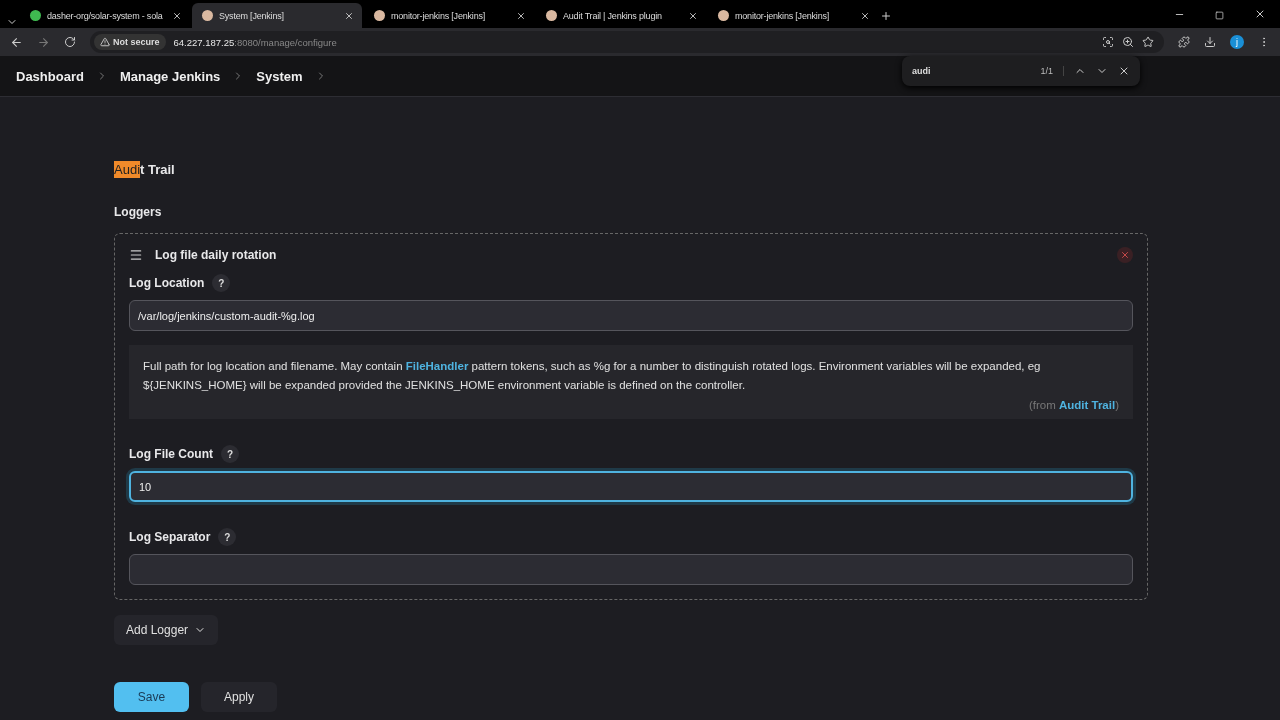 The height and width of the screenshot is (720, 1280). What do you see at coordinates (277, 15) in the screenshot?
I see `browser-tab: System [Jenkins]` at bounding box center [277, 15].